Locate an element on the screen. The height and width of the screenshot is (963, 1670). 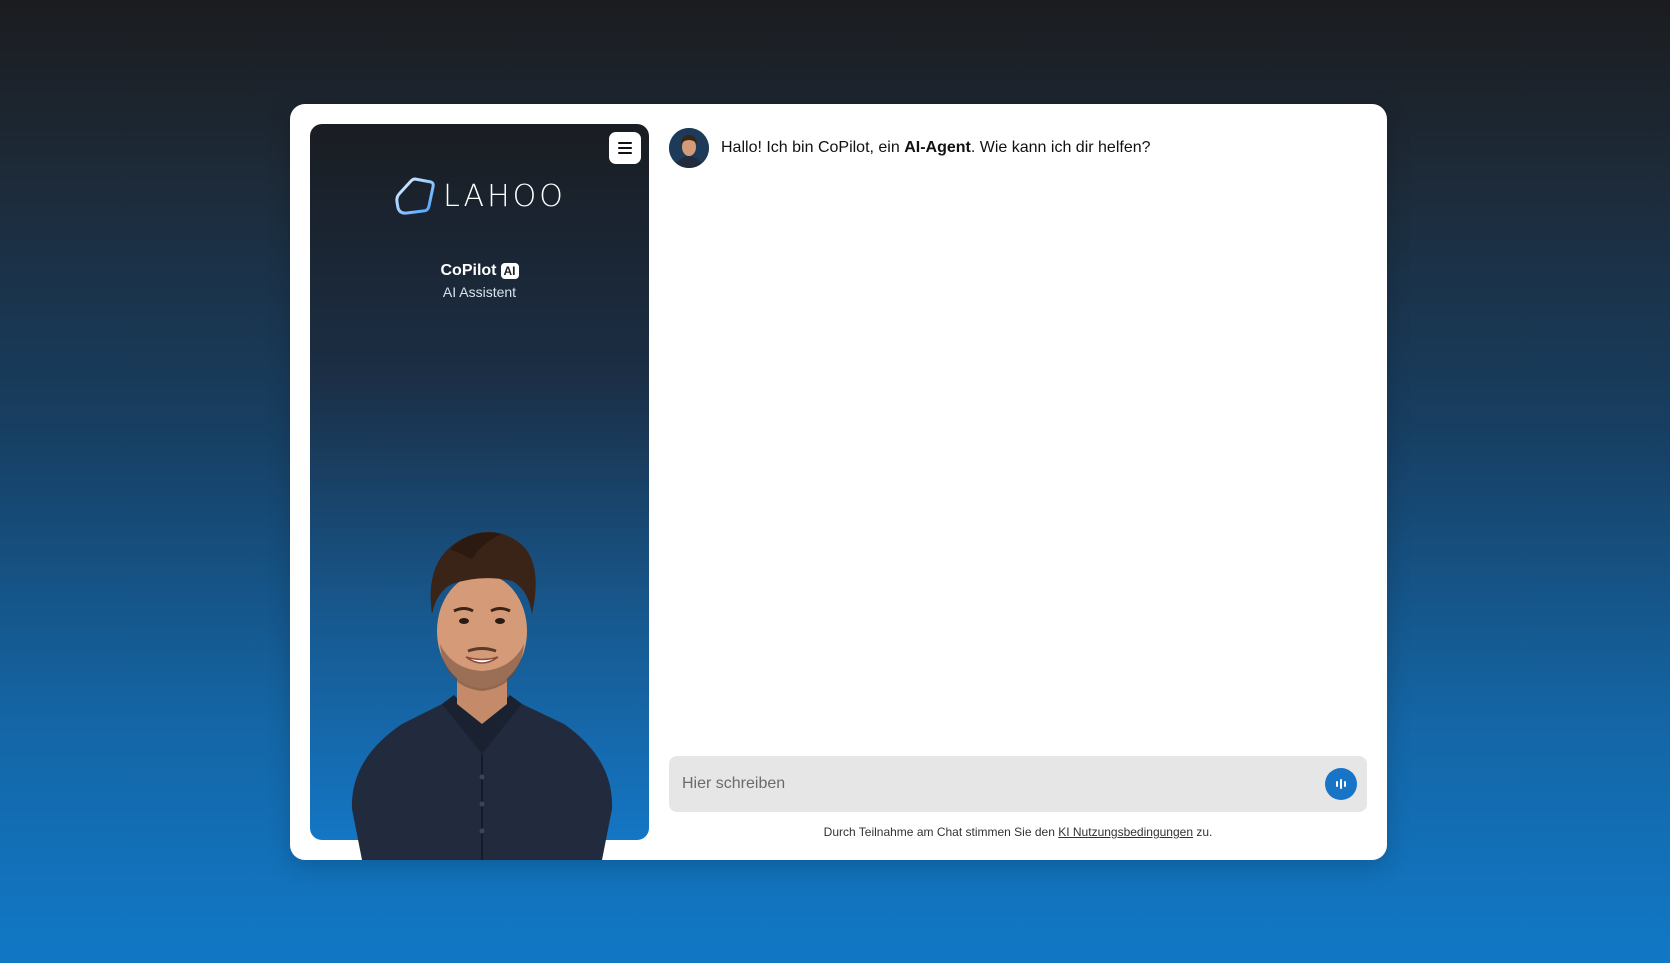
message-input is located at coordinates (997, 784).